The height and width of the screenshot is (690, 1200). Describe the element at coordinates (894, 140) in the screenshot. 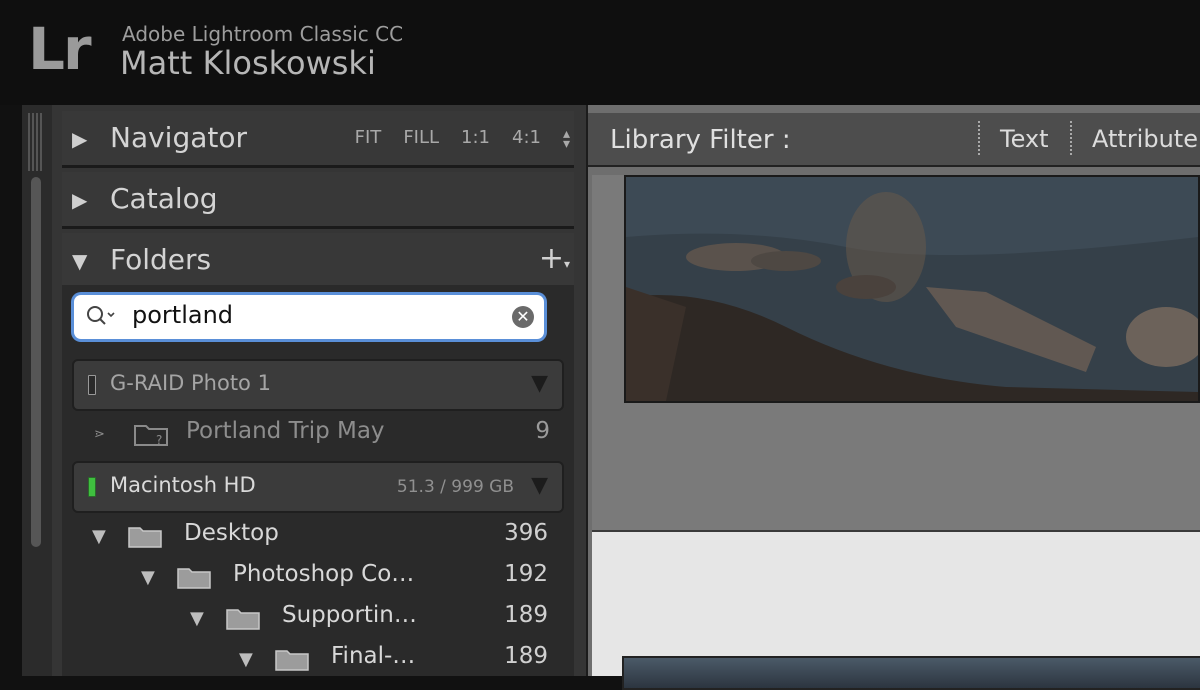

I see `library-filter-bar: Library Filter : Text Attribute` at that location.